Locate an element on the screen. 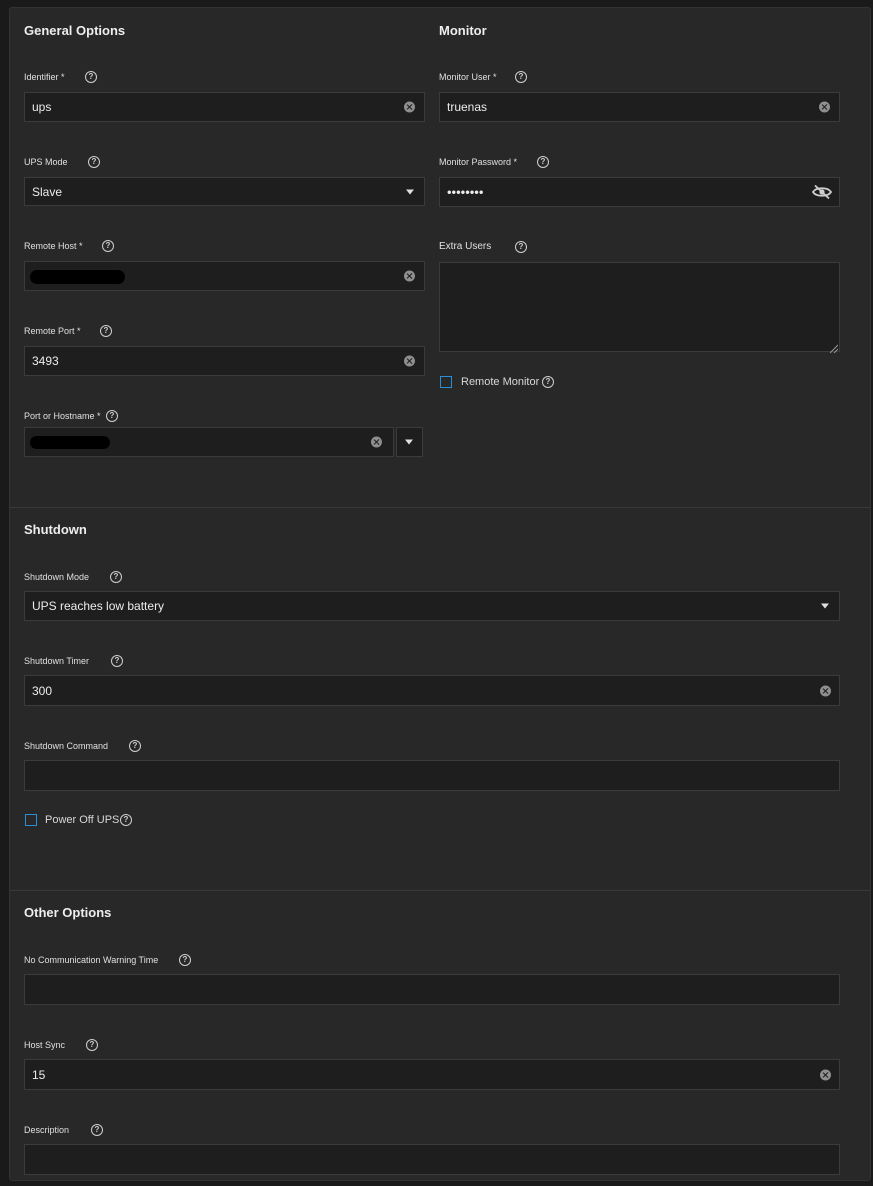 Image resolution: width=873 pixels, height=1186 pixels. remote-host-help-icon: ? is located at coordinates (108, 246).